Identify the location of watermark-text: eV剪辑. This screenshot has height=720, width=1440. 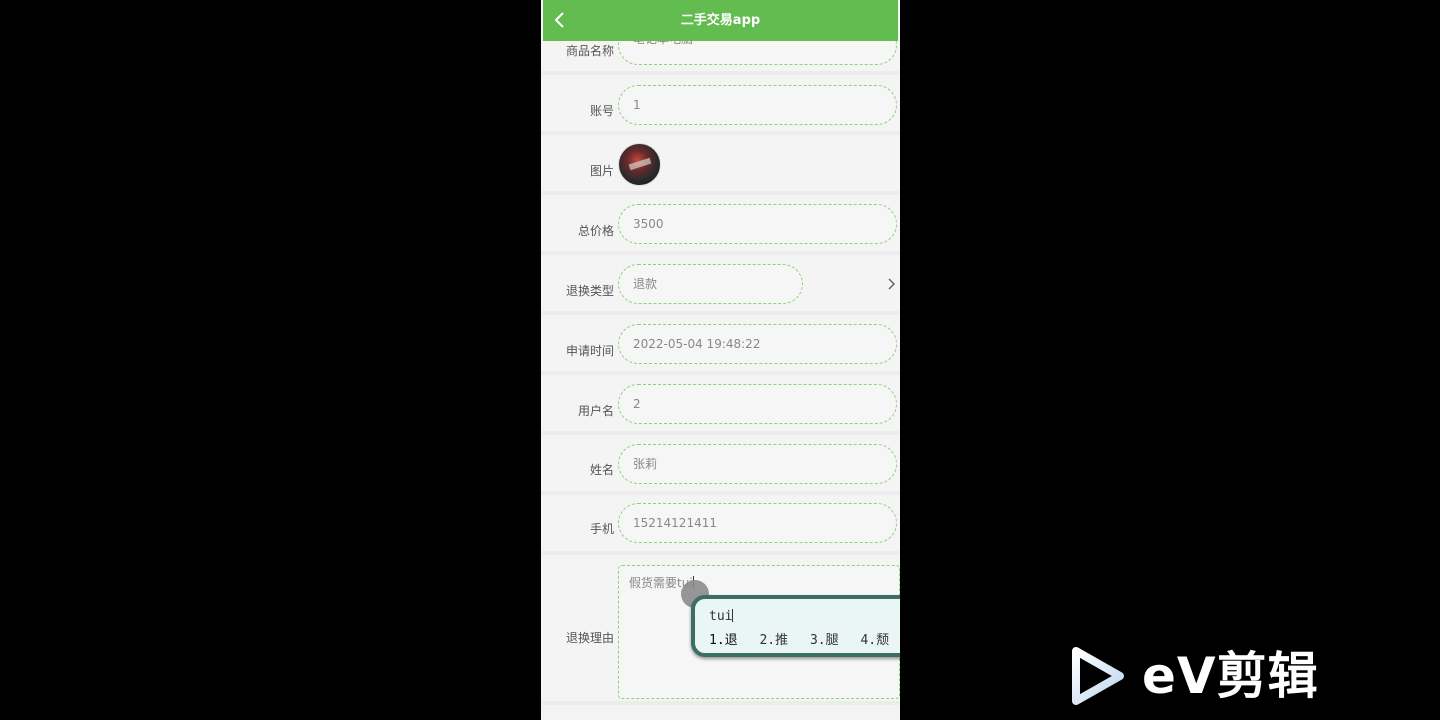
(1230, 676).